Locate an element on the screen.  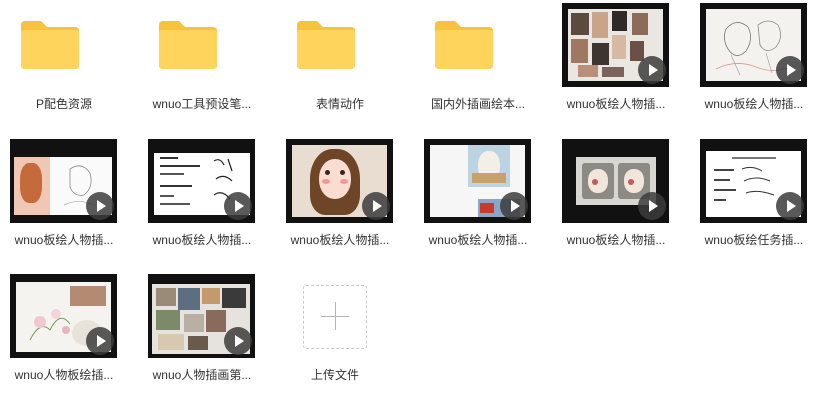
file-name: P配色资源 is located at coordinates (63, 104).